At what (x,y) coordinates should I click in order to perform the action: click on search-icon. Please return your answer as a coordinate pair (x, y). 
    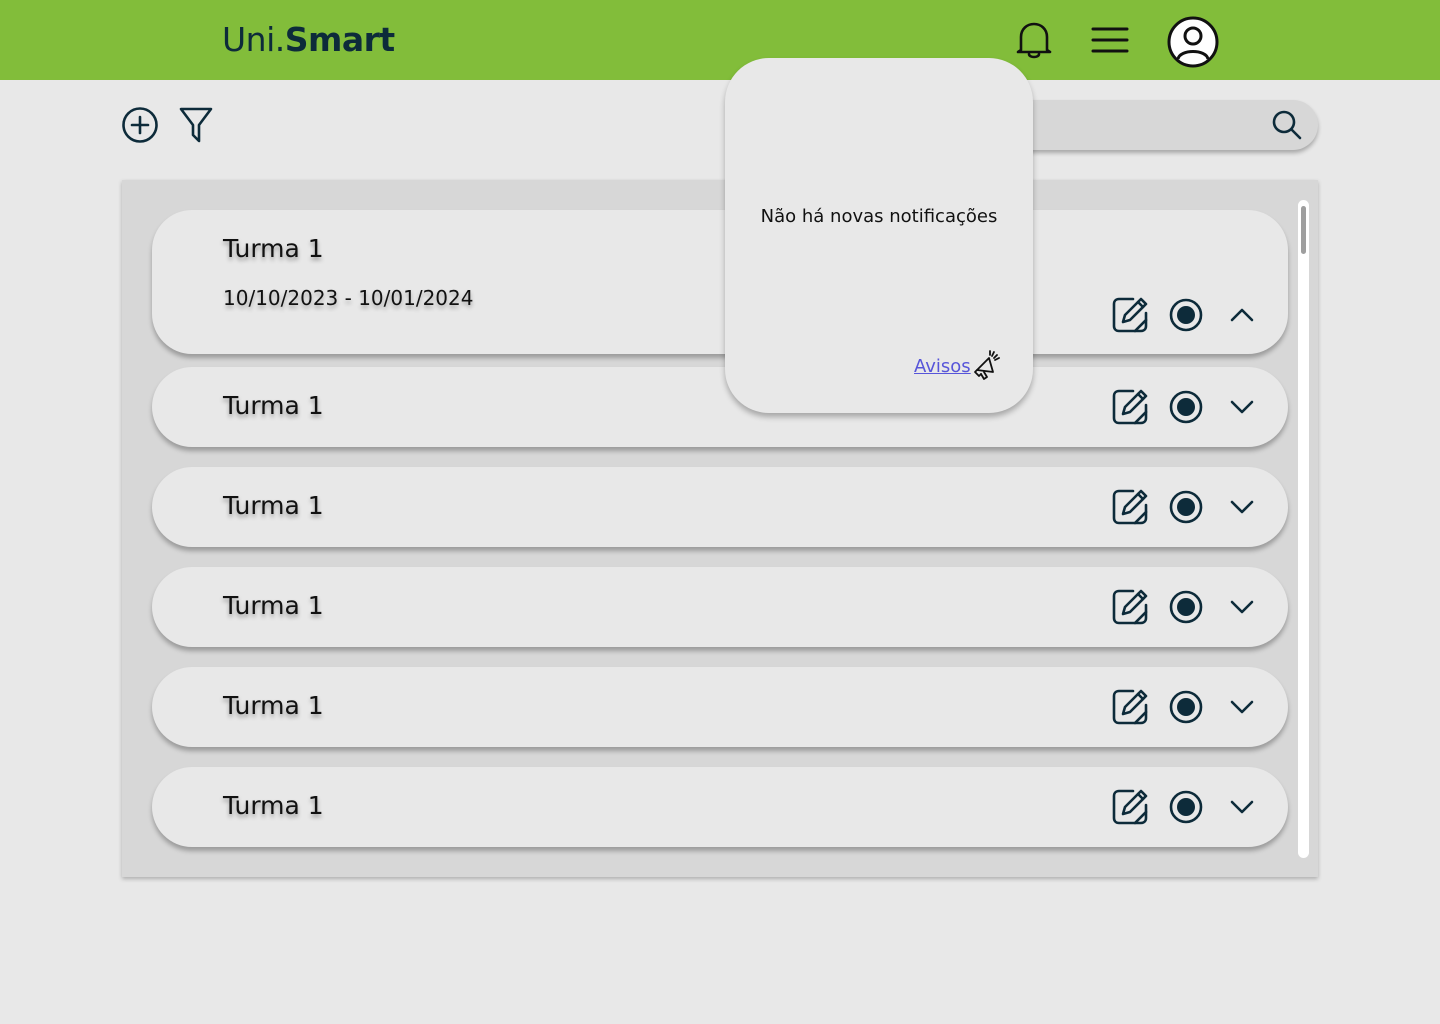
    Looking at the image, I should click on (1287, 125).